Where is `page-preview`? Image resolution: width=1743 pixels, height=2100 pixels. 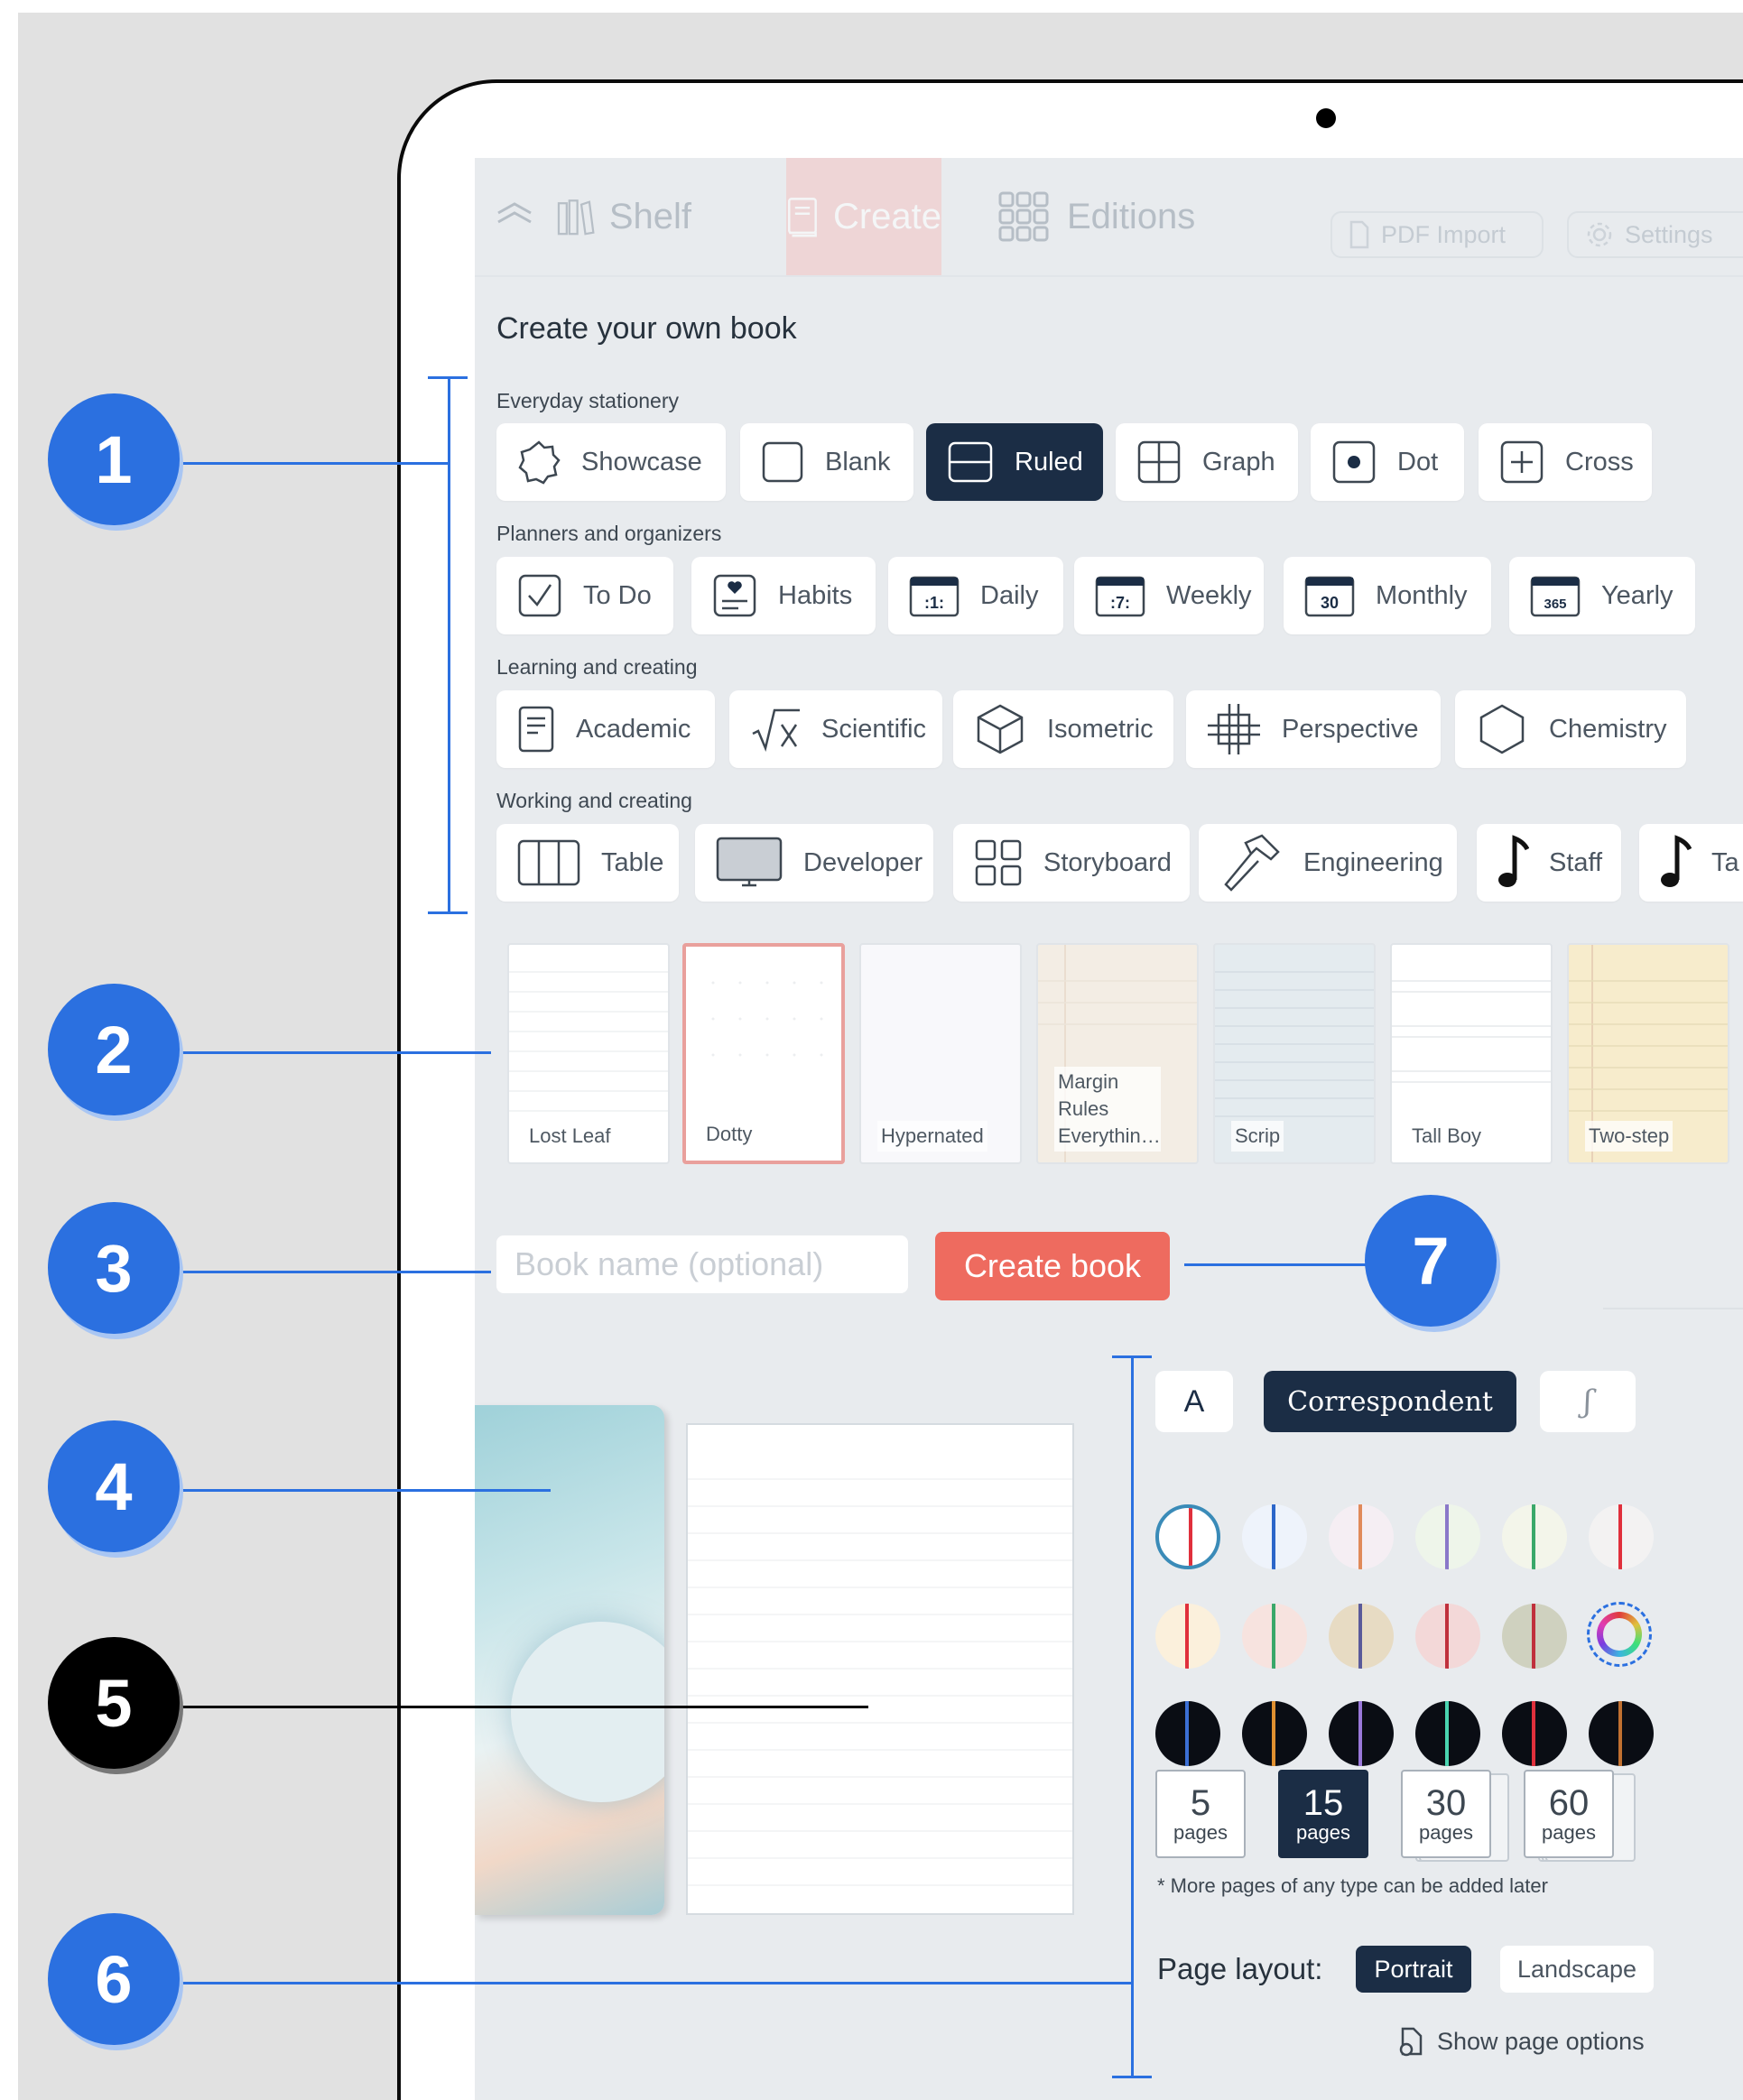 page-preview is located at coordinates (880, 1669).